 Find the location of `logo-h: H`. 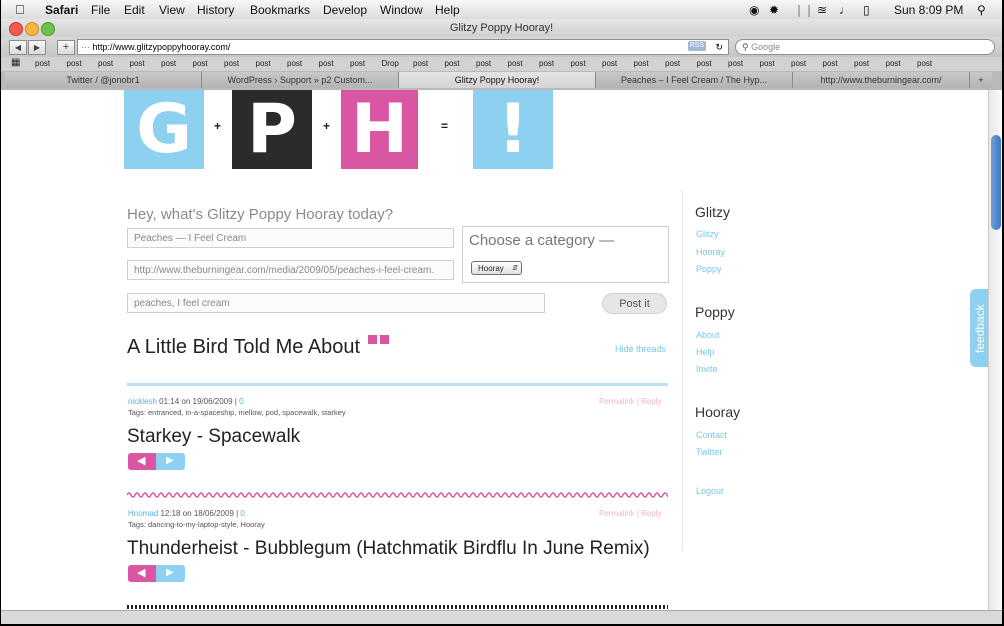

logo-h: H is located at coordinates (379, 129).